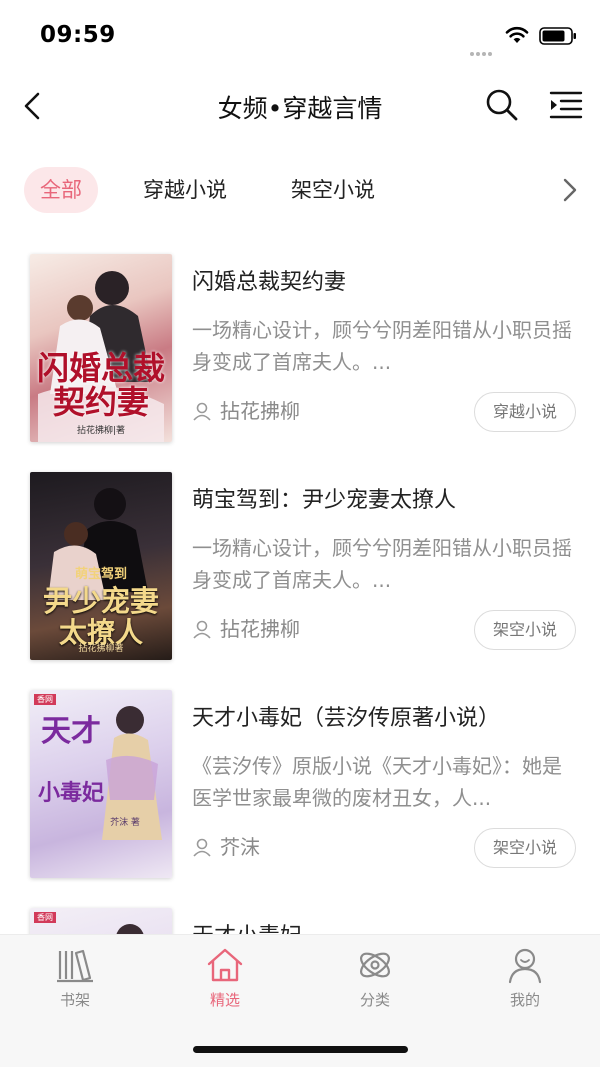 The image size is (600, 1067). What do you see at coordinates (45, 699) in the screenshot?
I see `publisher-badge: 香网` at bounding box center [45, 699].